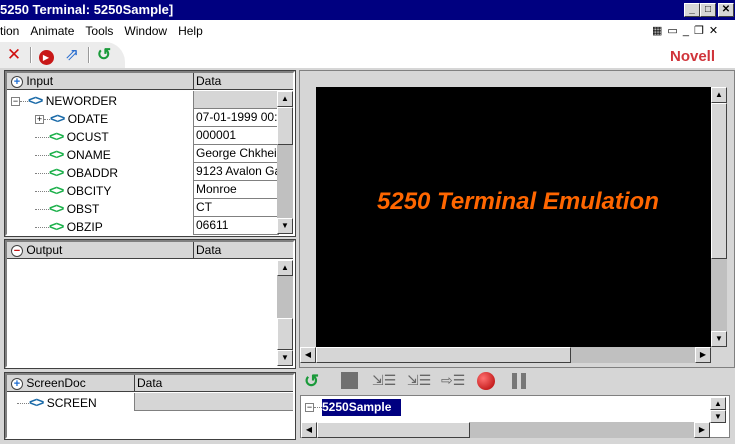 This screenshot has width=735, height=444. Describe the element at coordinates (46, 55) in the screenshot. I see `record-icon: ▶` at that location.